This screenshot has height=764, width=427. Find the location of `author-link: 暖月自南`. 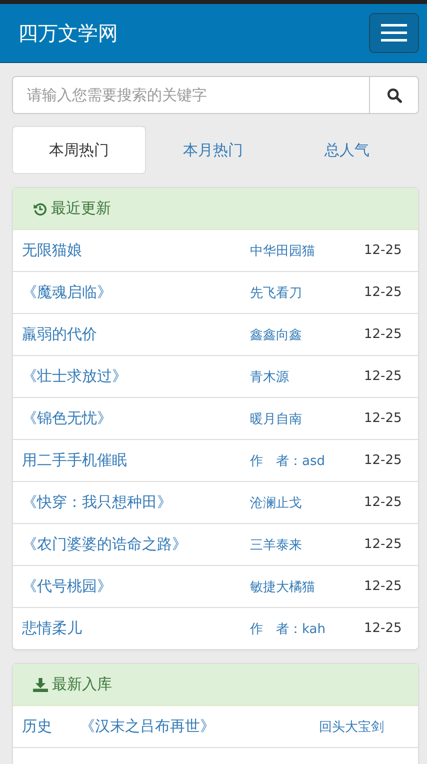

author-link: 暖月自南 is located at coordinates (307, 419).